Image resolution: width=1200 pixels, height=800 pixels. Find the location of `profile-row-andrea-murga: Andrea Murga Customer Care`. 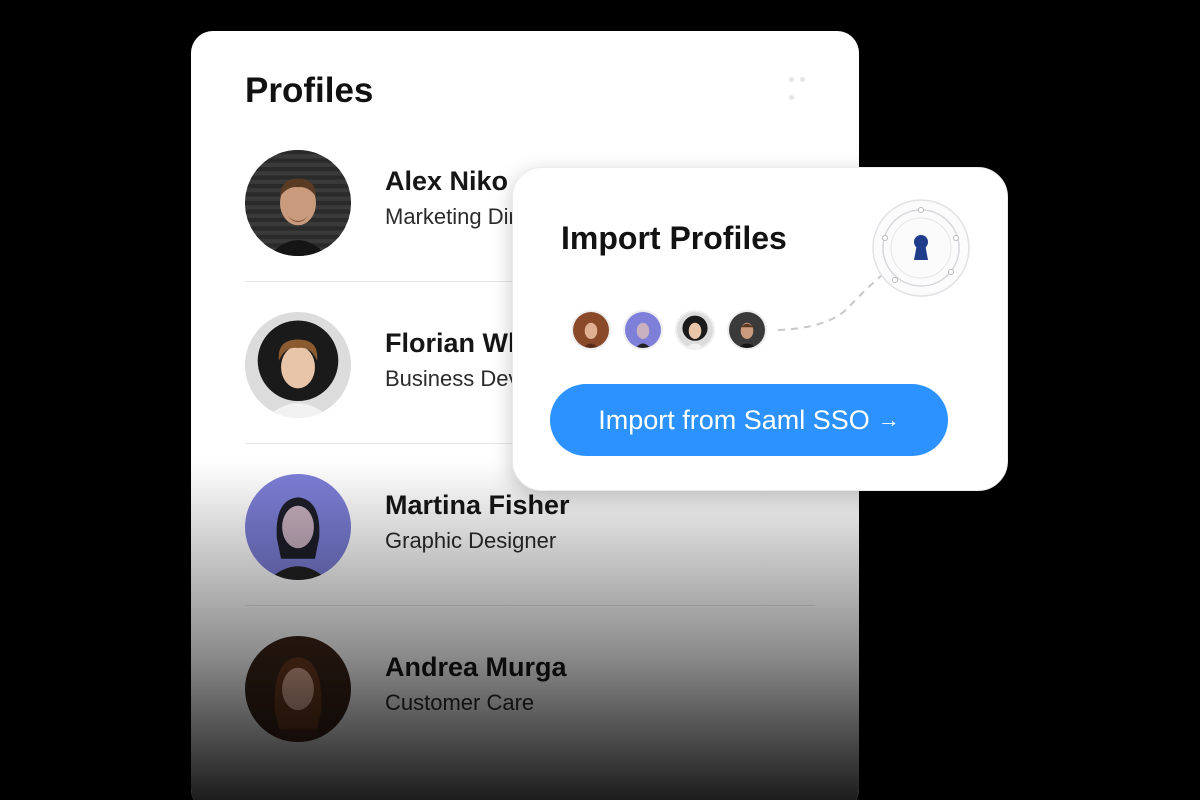

profile-row-andrea-murga: Andrea Murga Customer Care is located at coordinates (530, 691).